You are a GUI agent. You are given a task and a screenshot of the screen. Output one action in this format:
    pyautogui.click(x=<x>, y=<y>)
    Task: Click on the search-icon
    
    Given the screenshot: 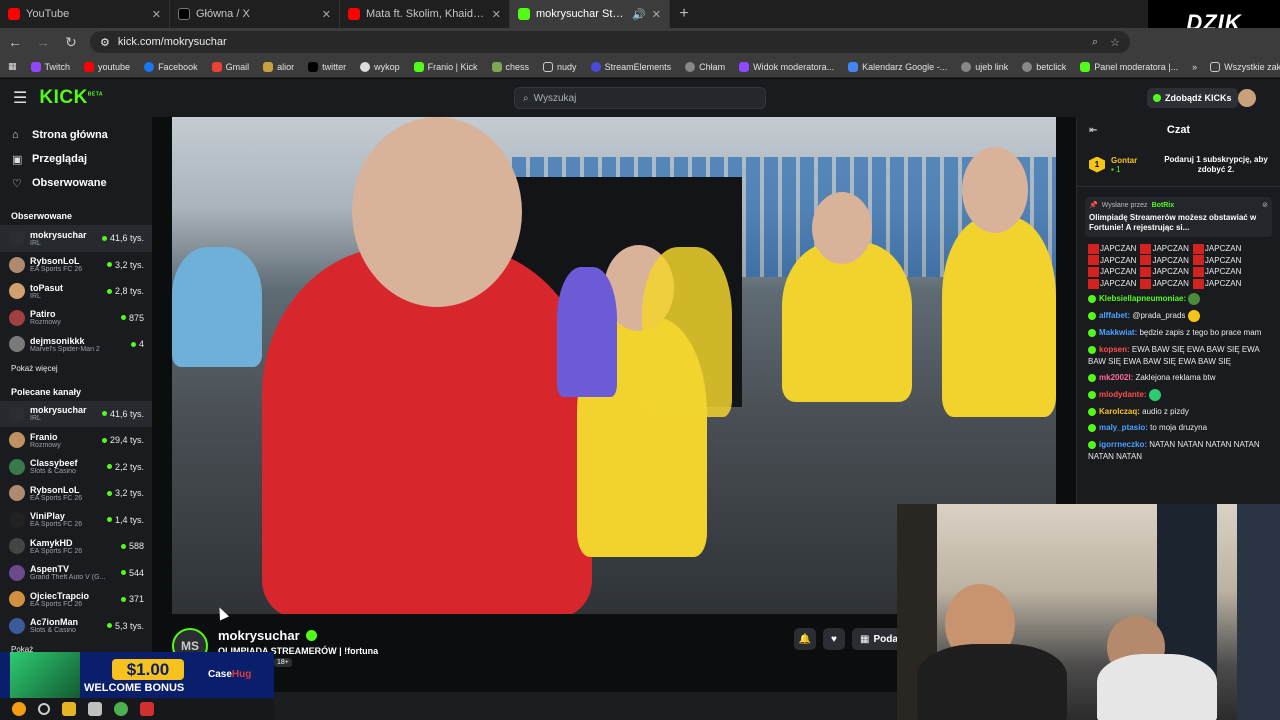 What is the action you would take?
    pyautogui.click(x=44, y=709)
    